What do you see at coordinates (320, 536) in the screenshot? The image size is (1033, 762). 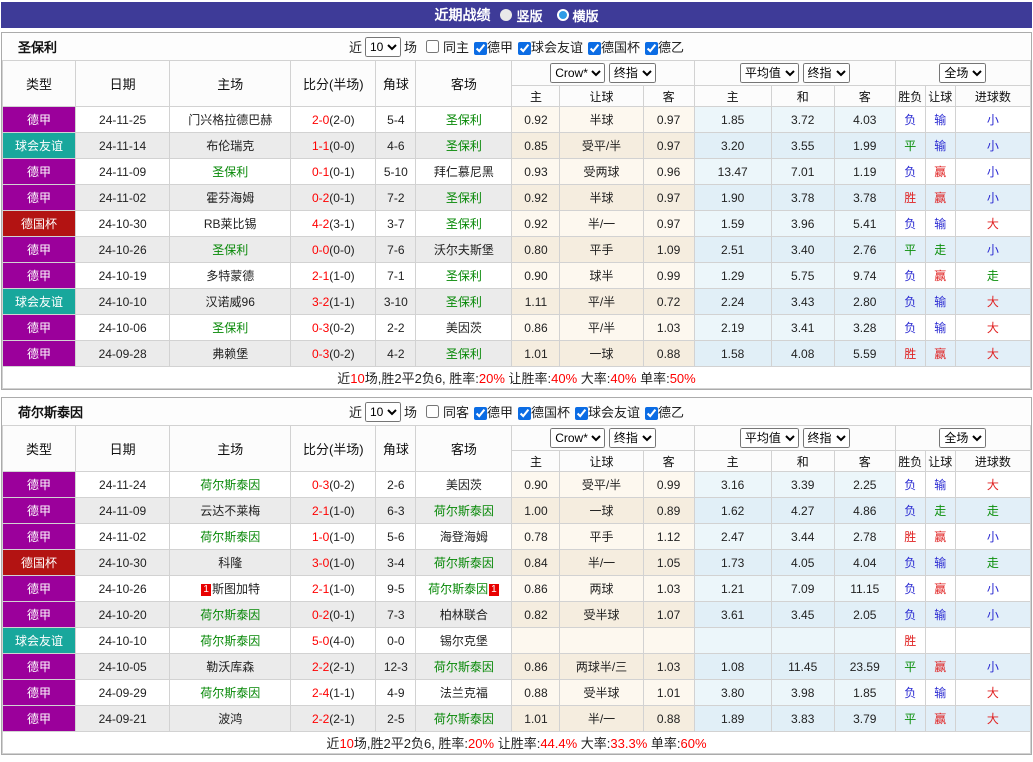 I see `fulltime-score: 1-0` at bounding box center [320, 536].